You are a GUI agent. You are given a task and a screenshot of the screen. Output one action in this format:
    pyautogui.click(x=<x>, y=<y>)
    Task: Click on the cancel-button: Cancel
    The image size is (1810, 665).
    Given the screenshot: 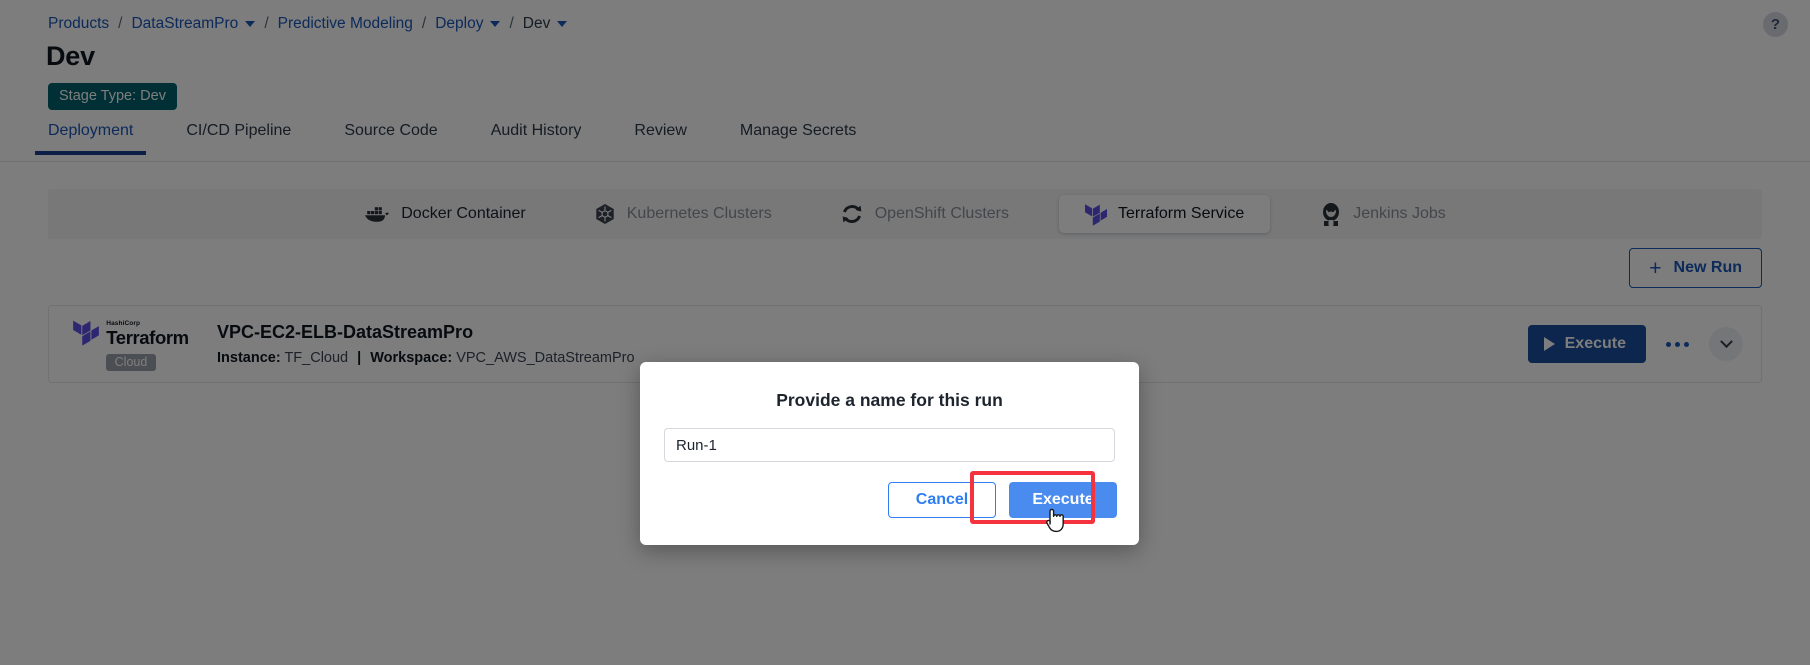 What is the action you would take?
    pyautogui.click(x=942, y=500)
    